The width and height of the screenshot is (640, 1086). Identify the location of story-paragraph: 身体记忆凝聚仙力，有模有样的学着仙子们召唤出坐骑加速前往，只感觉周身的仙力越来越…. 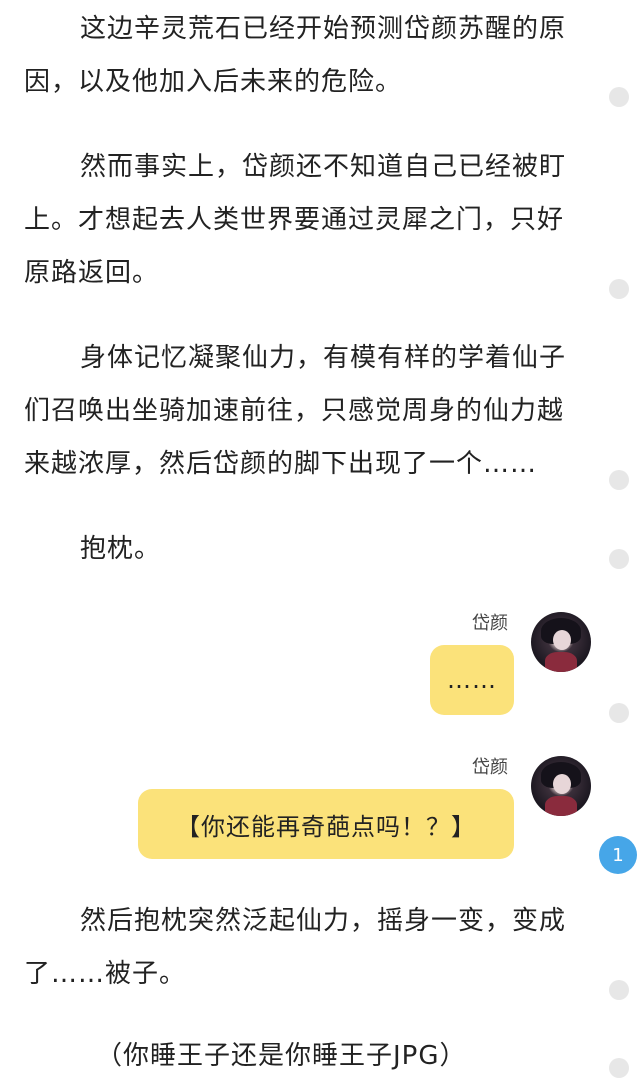
(295, 411).